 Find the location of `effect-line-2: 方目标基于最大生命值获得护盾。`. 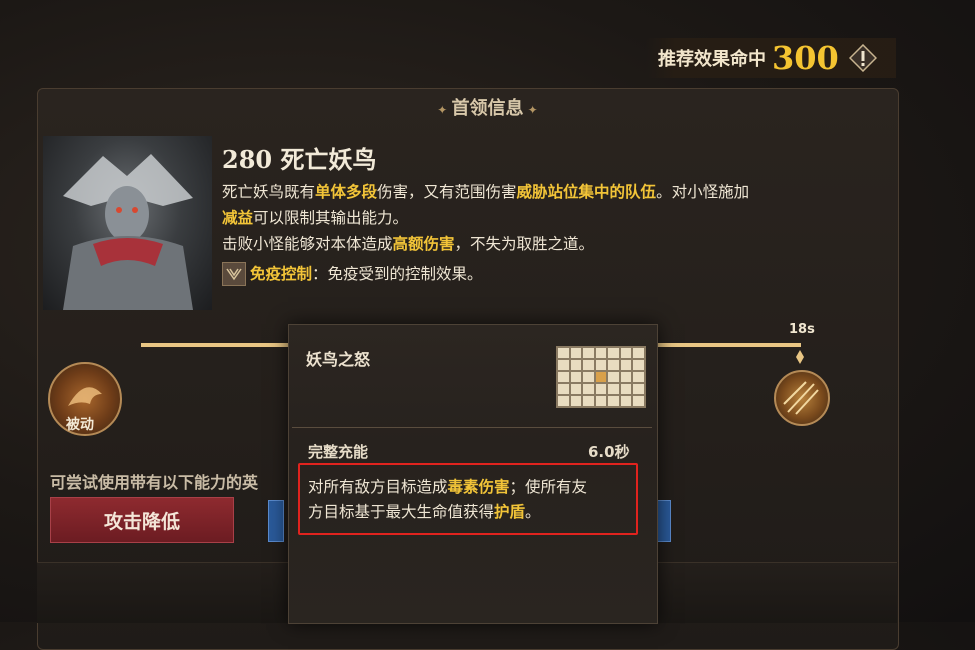

effect-line-2: 方目标基于最大生命值获得护盾。 is located at coordinates (424, 512).